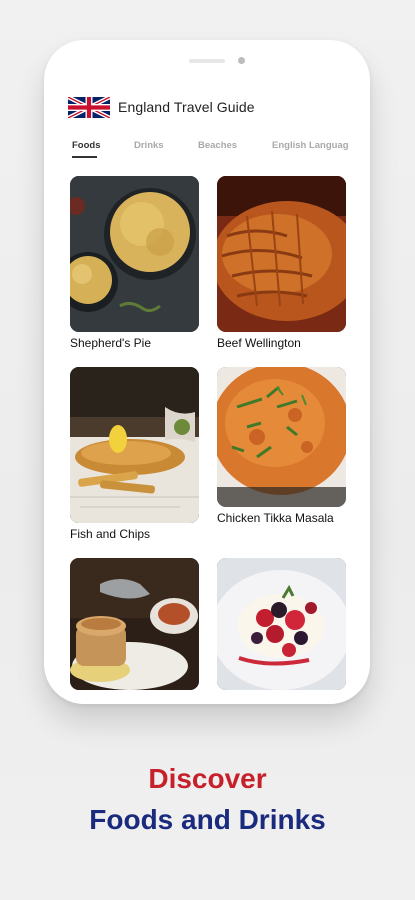  What do you see at coordinates (281, 254) in the screenshot?
I see `beef-wellington-image` at bounding box center [281, 254].